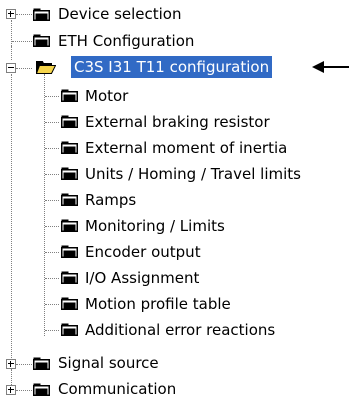  What do you see at coordinates (331, 69) in the screenshot?
I see `left-arrow-icon` at bounding box center [331, 69].